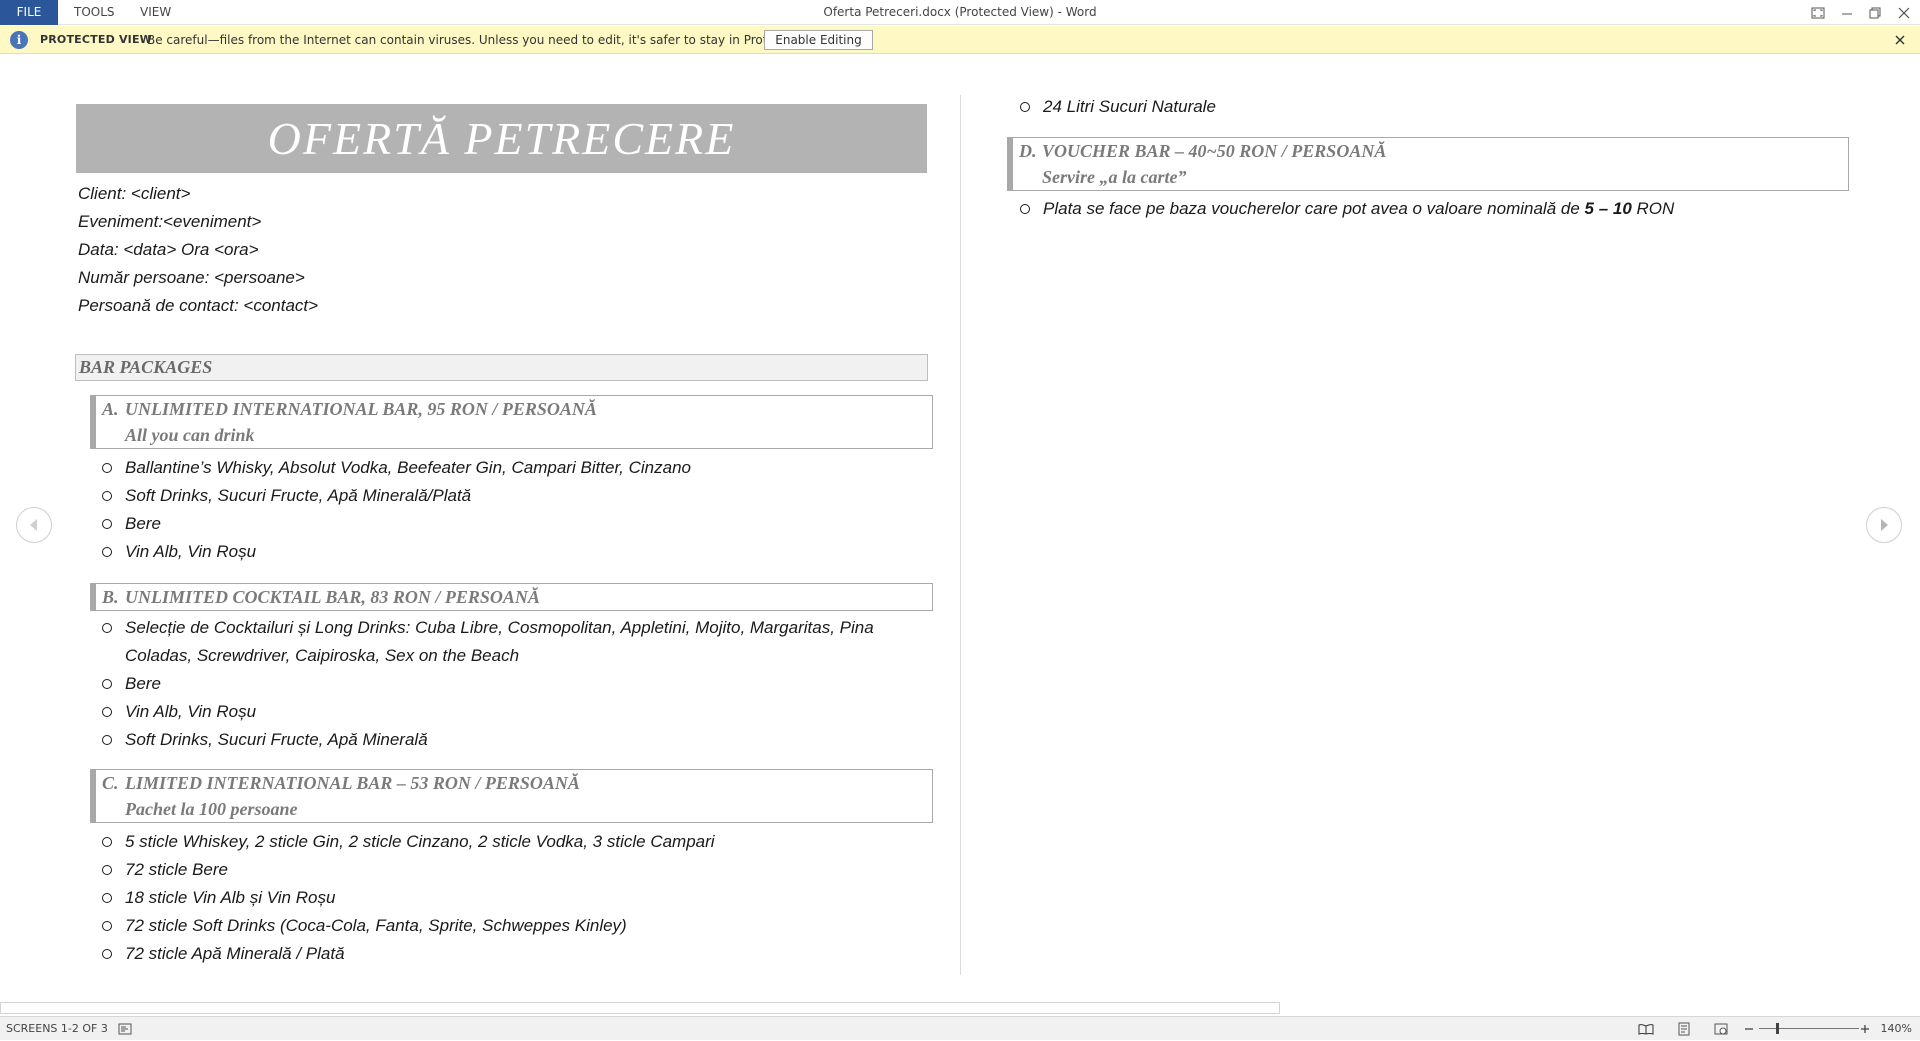 The image size is (1920, 1041). What do you see at coordinates (1646, 1029) in the screenshot?
I see `read-mode-icon` at bounding box center [1646, 1029].